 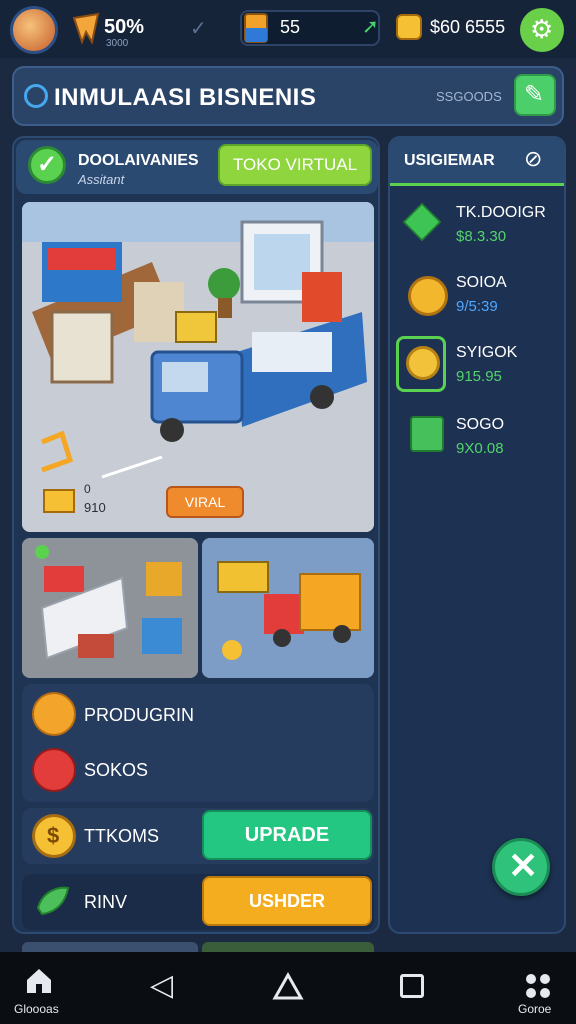 I want to click on back-icon: ◁, so click(x=161, y=985).